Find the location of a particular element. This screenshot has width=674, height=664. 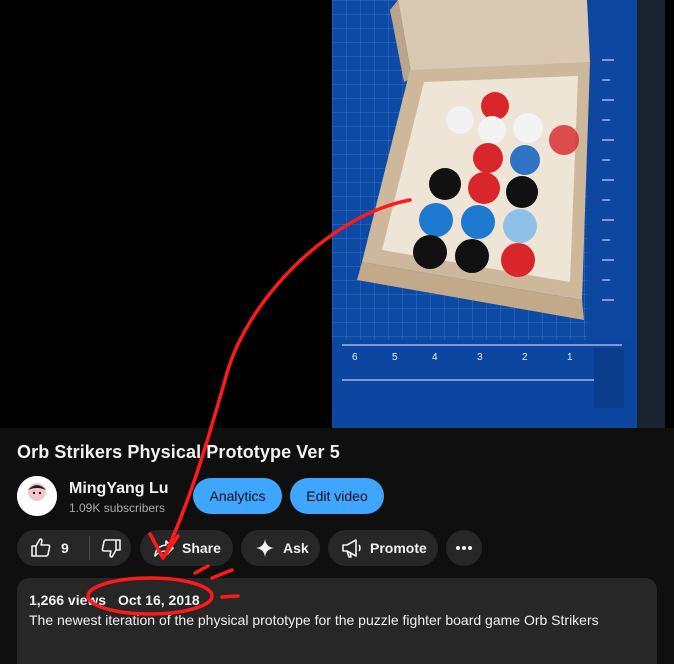

svg-text: 5 is located at coordinates (395, 357).